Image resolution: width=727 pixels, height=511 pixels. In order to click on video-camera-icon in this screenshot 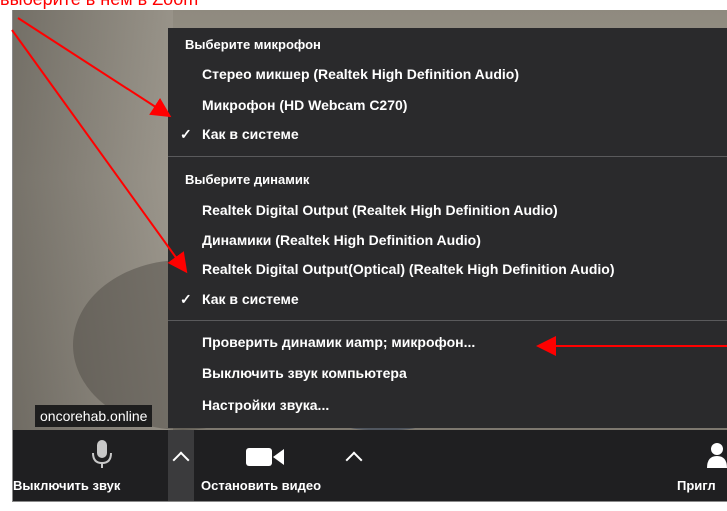, I will do `click(265, 457)`.